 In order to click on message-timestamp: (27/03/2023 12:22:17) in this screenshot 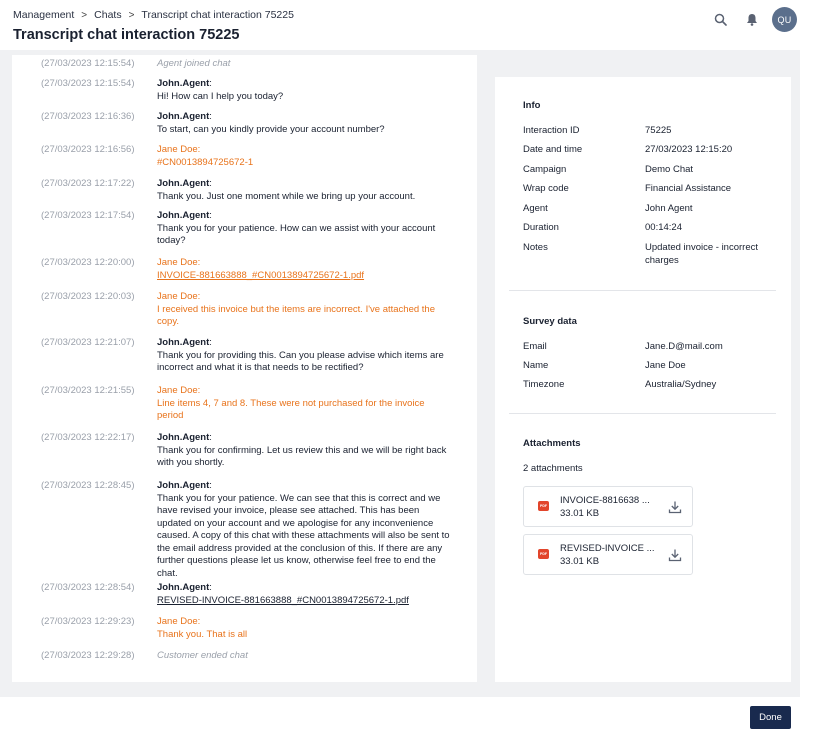, I will do `click(88, 437)`.